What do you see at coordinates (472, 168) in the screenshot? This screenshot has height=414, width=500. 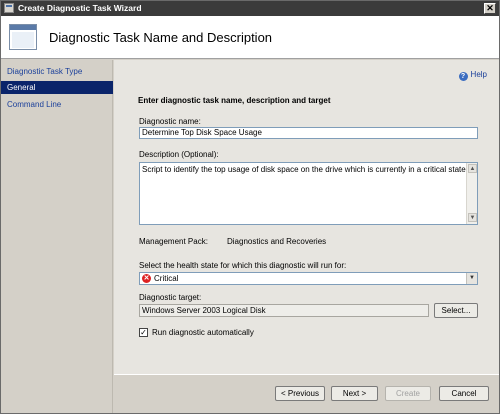 I see `scroll-up-icon: ▲` at bounding box center [472, 168].